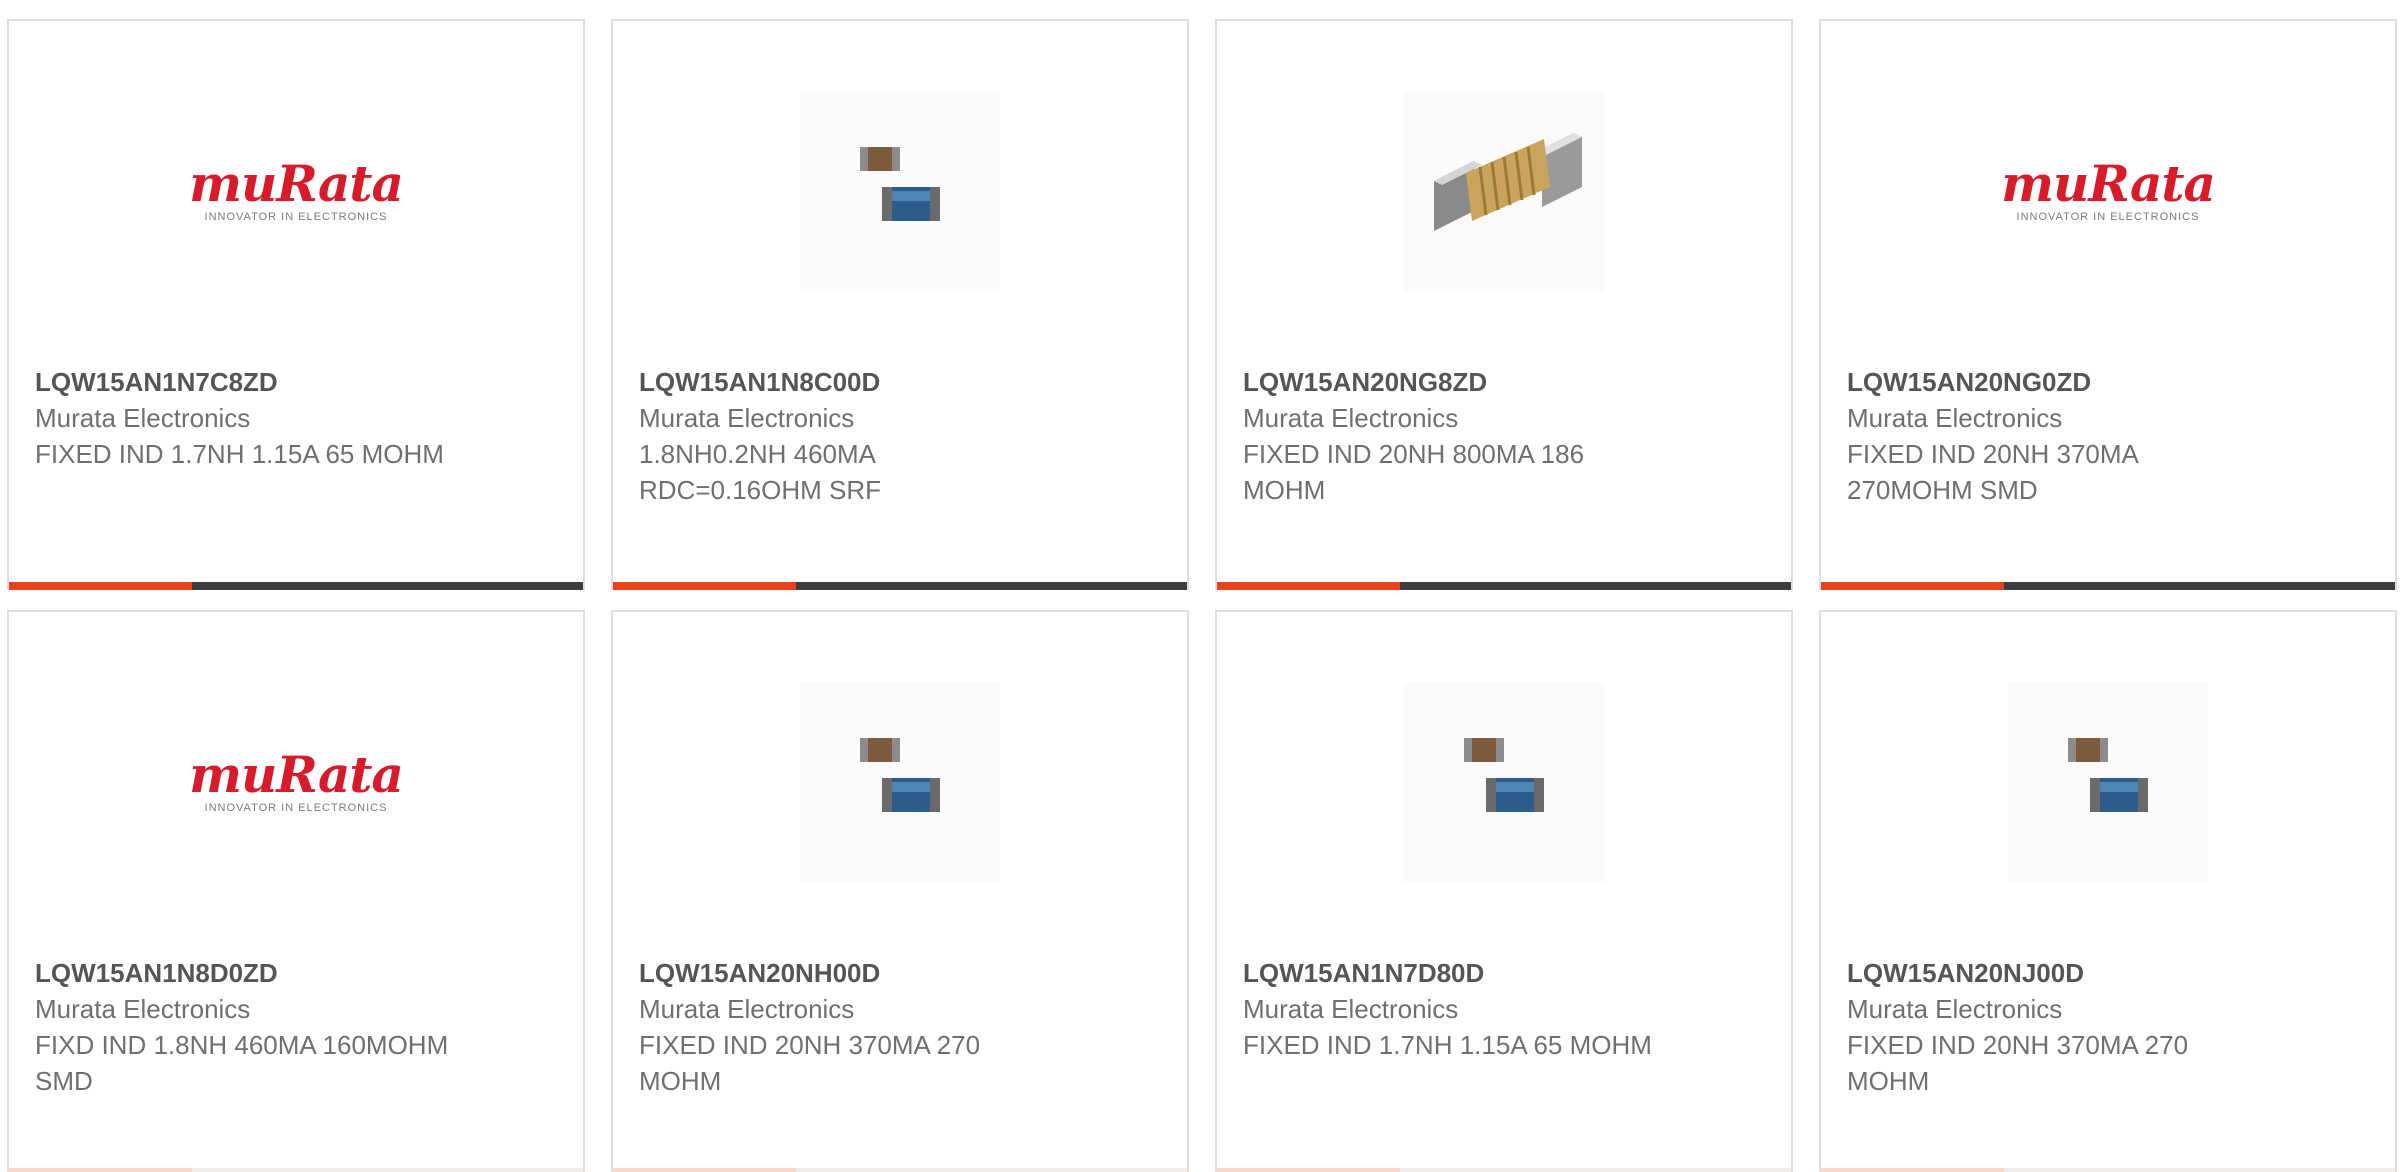 This screenshot has height=1172, width=2400. I want to click on part-number-link: LQW15AN1N7D80D, so click(1504, 973).